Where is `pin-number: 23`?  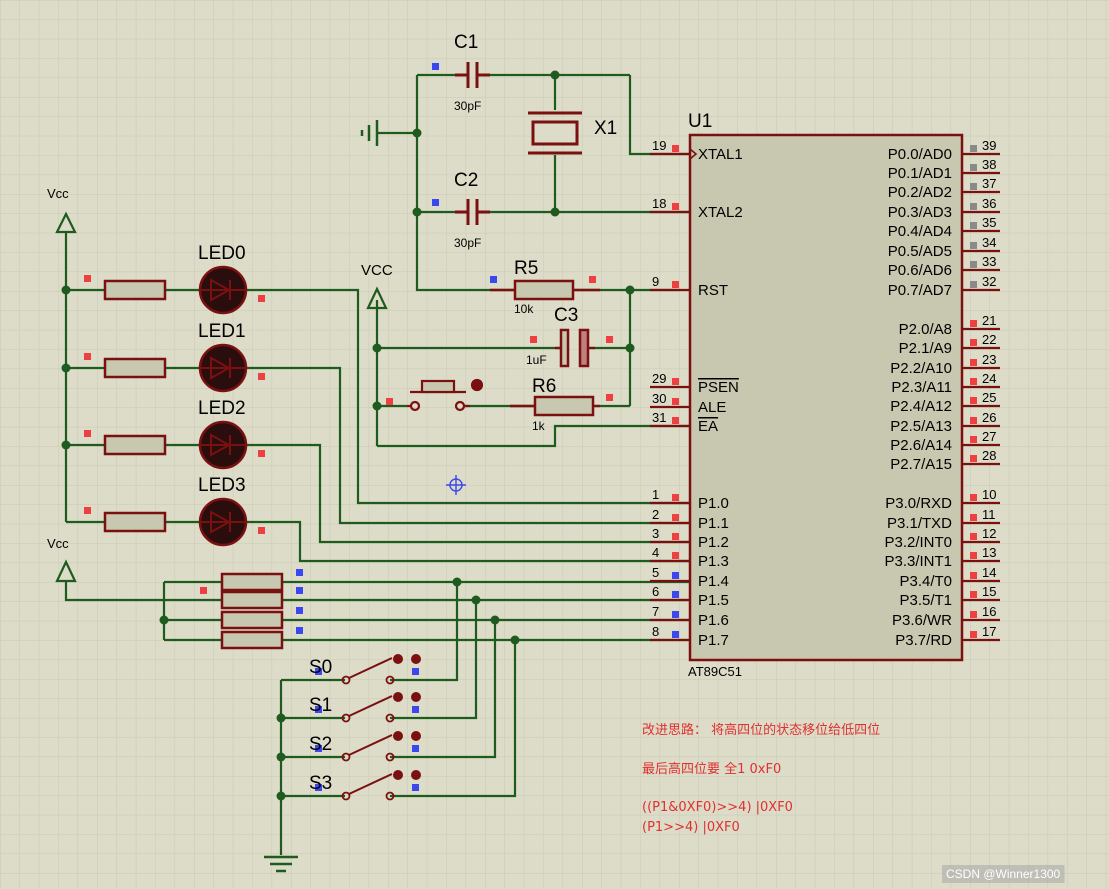
pin-number: 23 is located at coordinates (989, 359).